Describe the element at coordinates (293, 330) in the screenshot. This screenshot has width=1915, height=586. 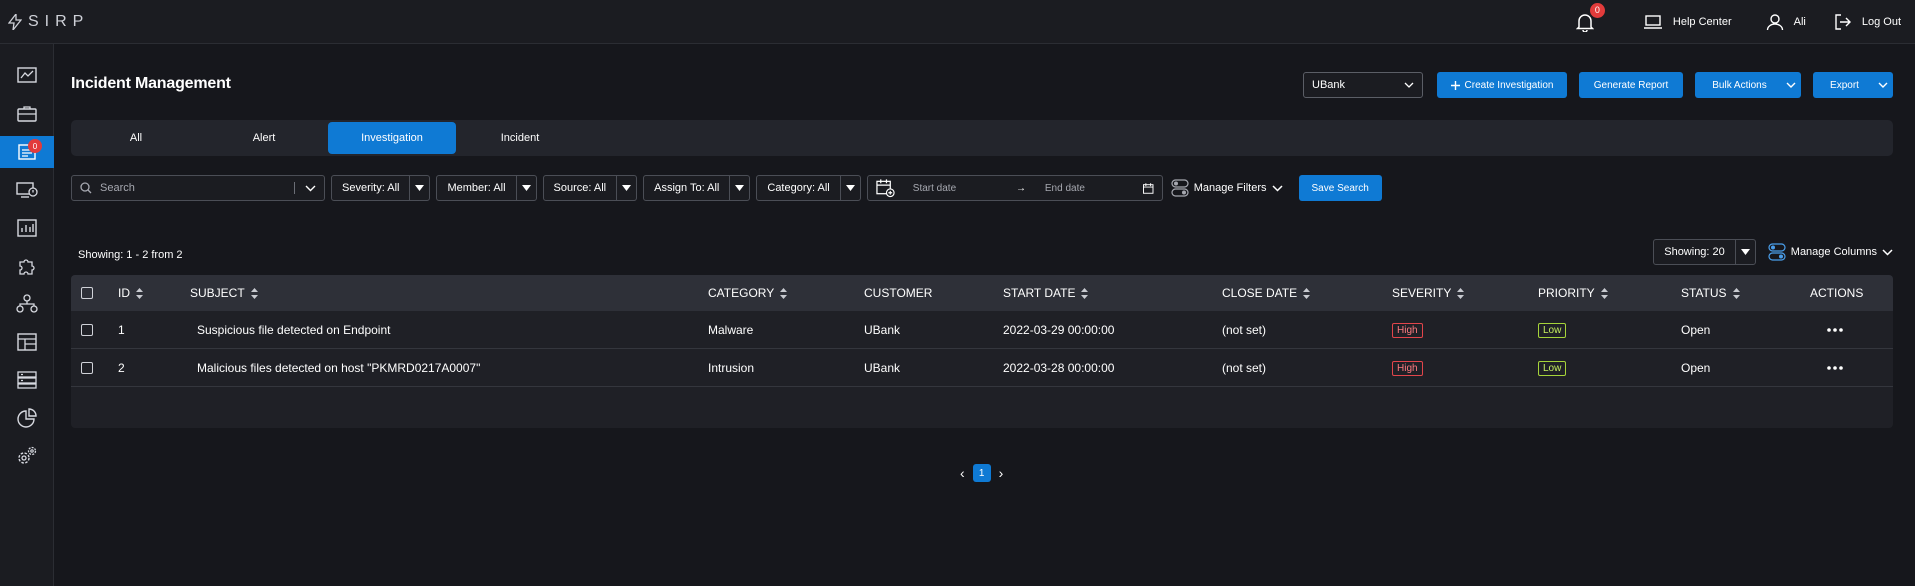
I see `cell-subject: Suspicious file detected on Endpoint` at that location.